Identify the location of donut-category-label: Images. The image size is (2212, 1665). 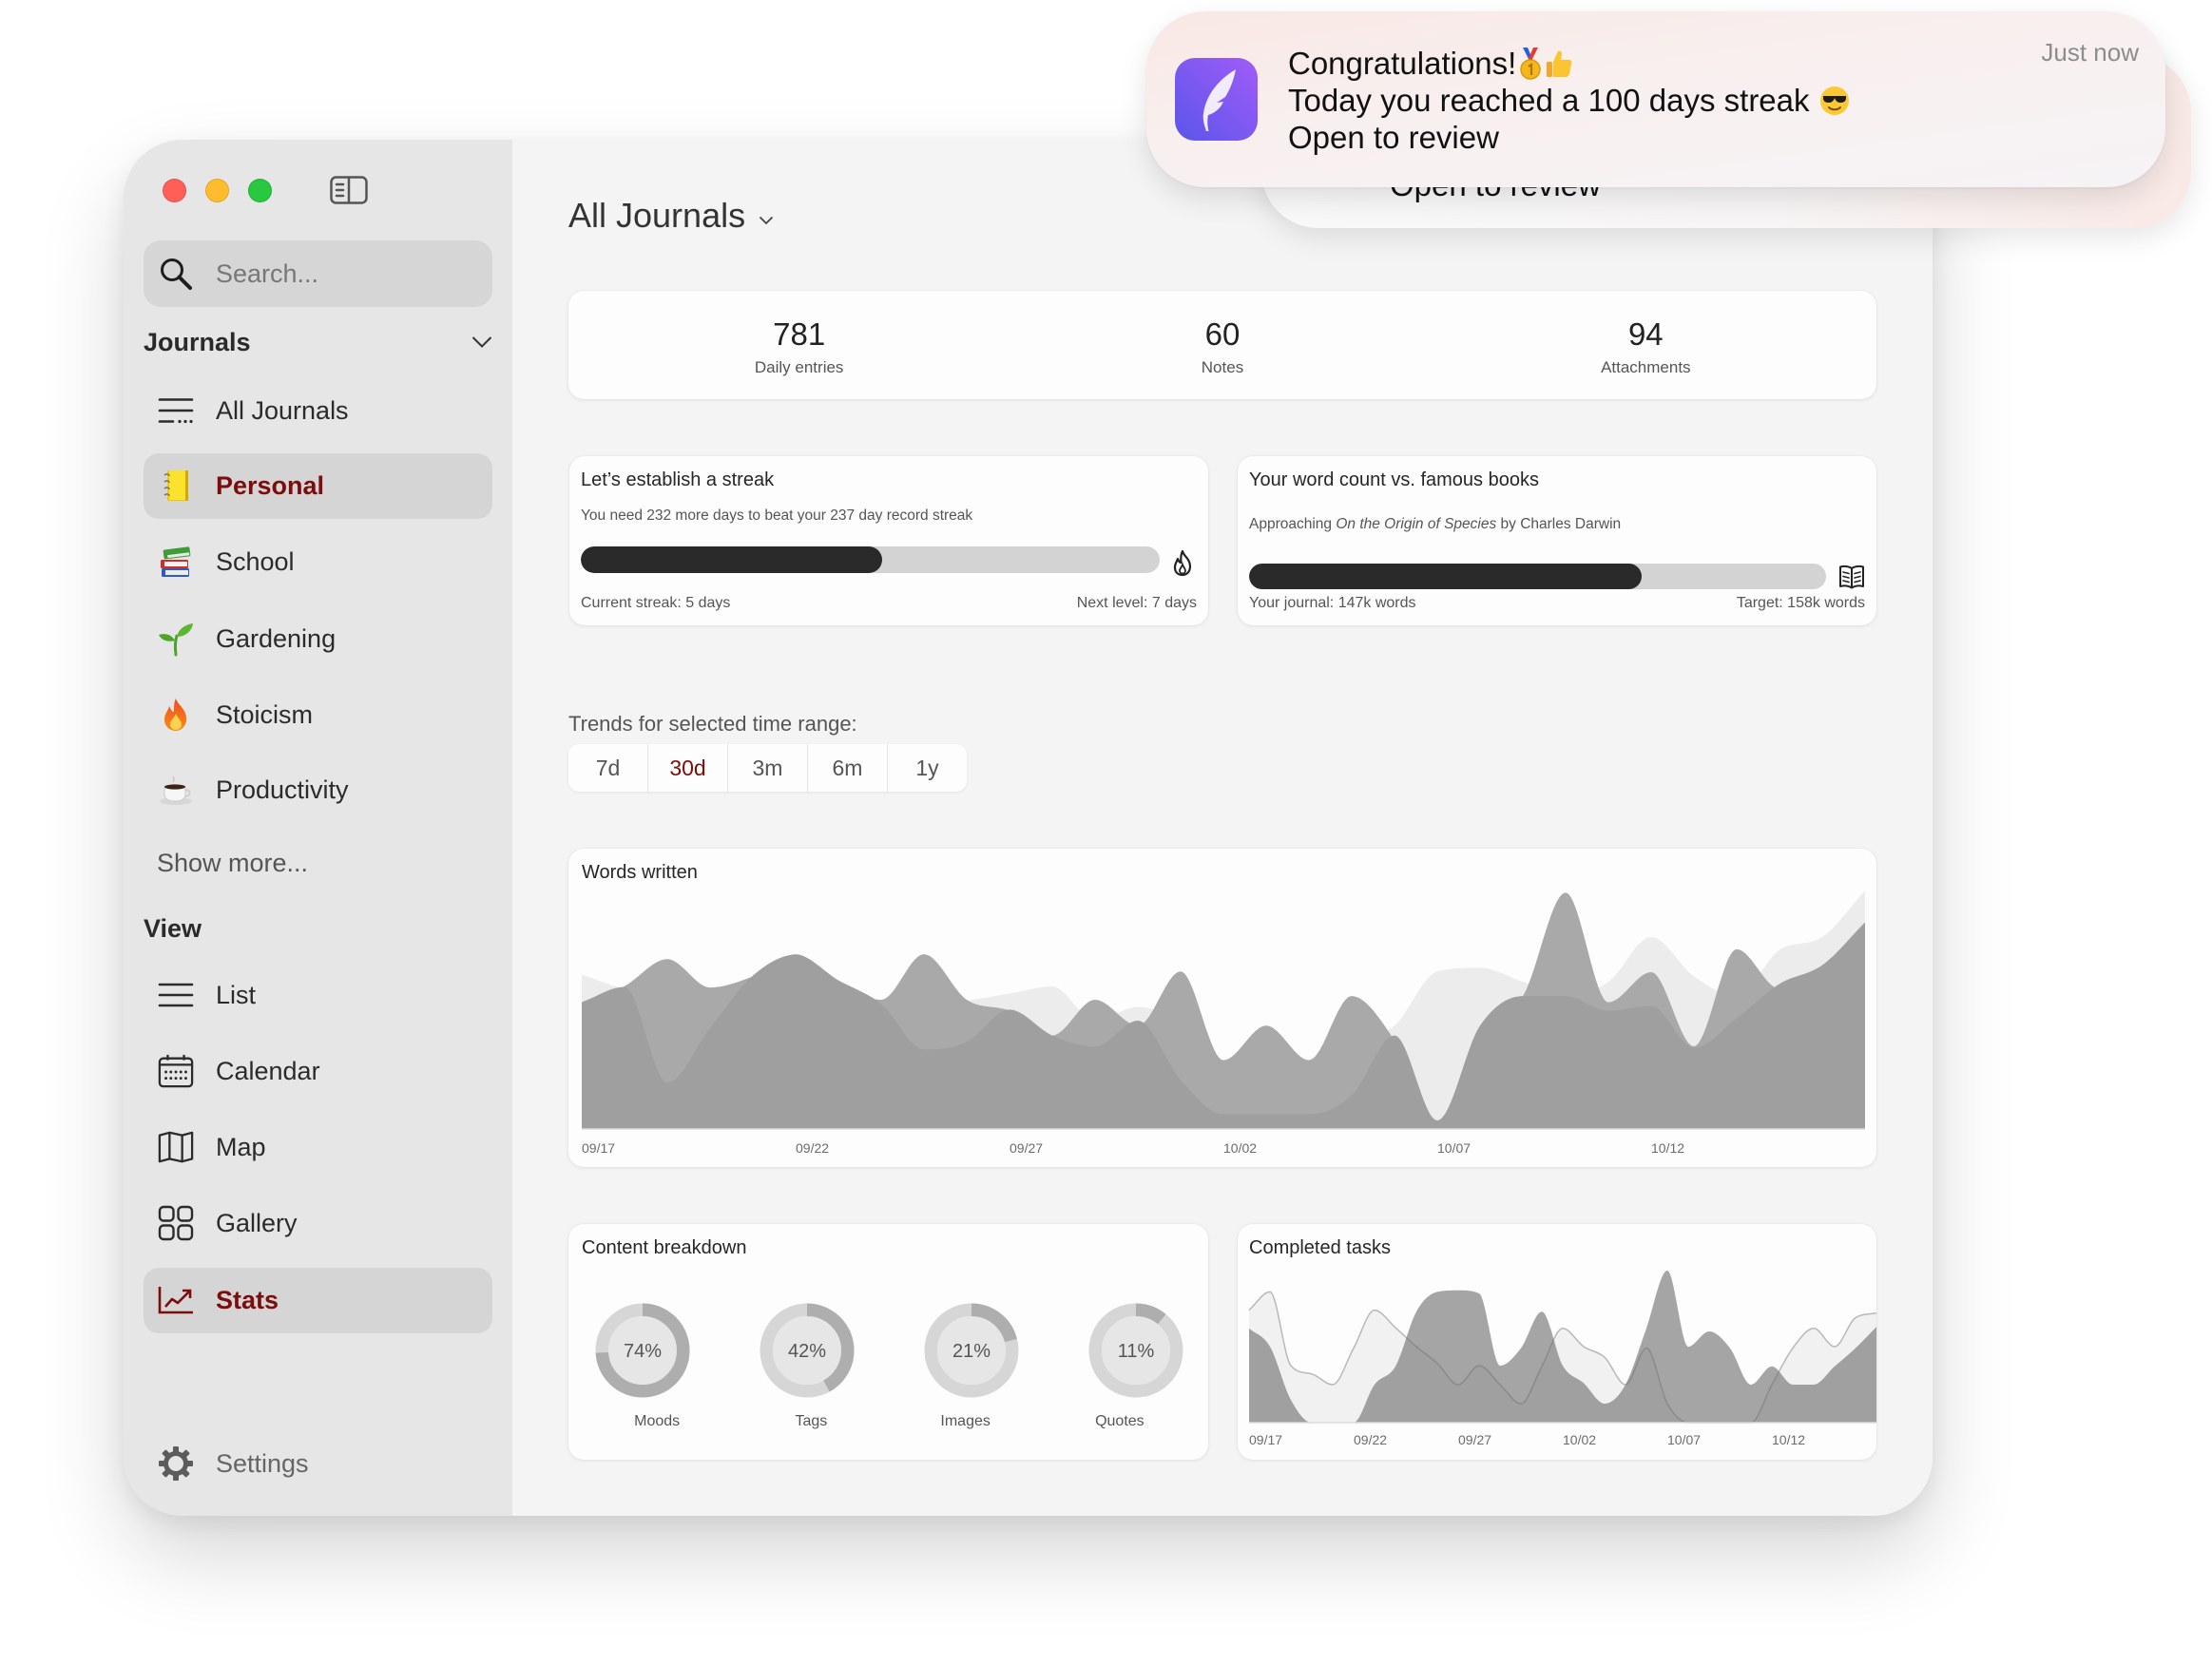
(965, 1421).